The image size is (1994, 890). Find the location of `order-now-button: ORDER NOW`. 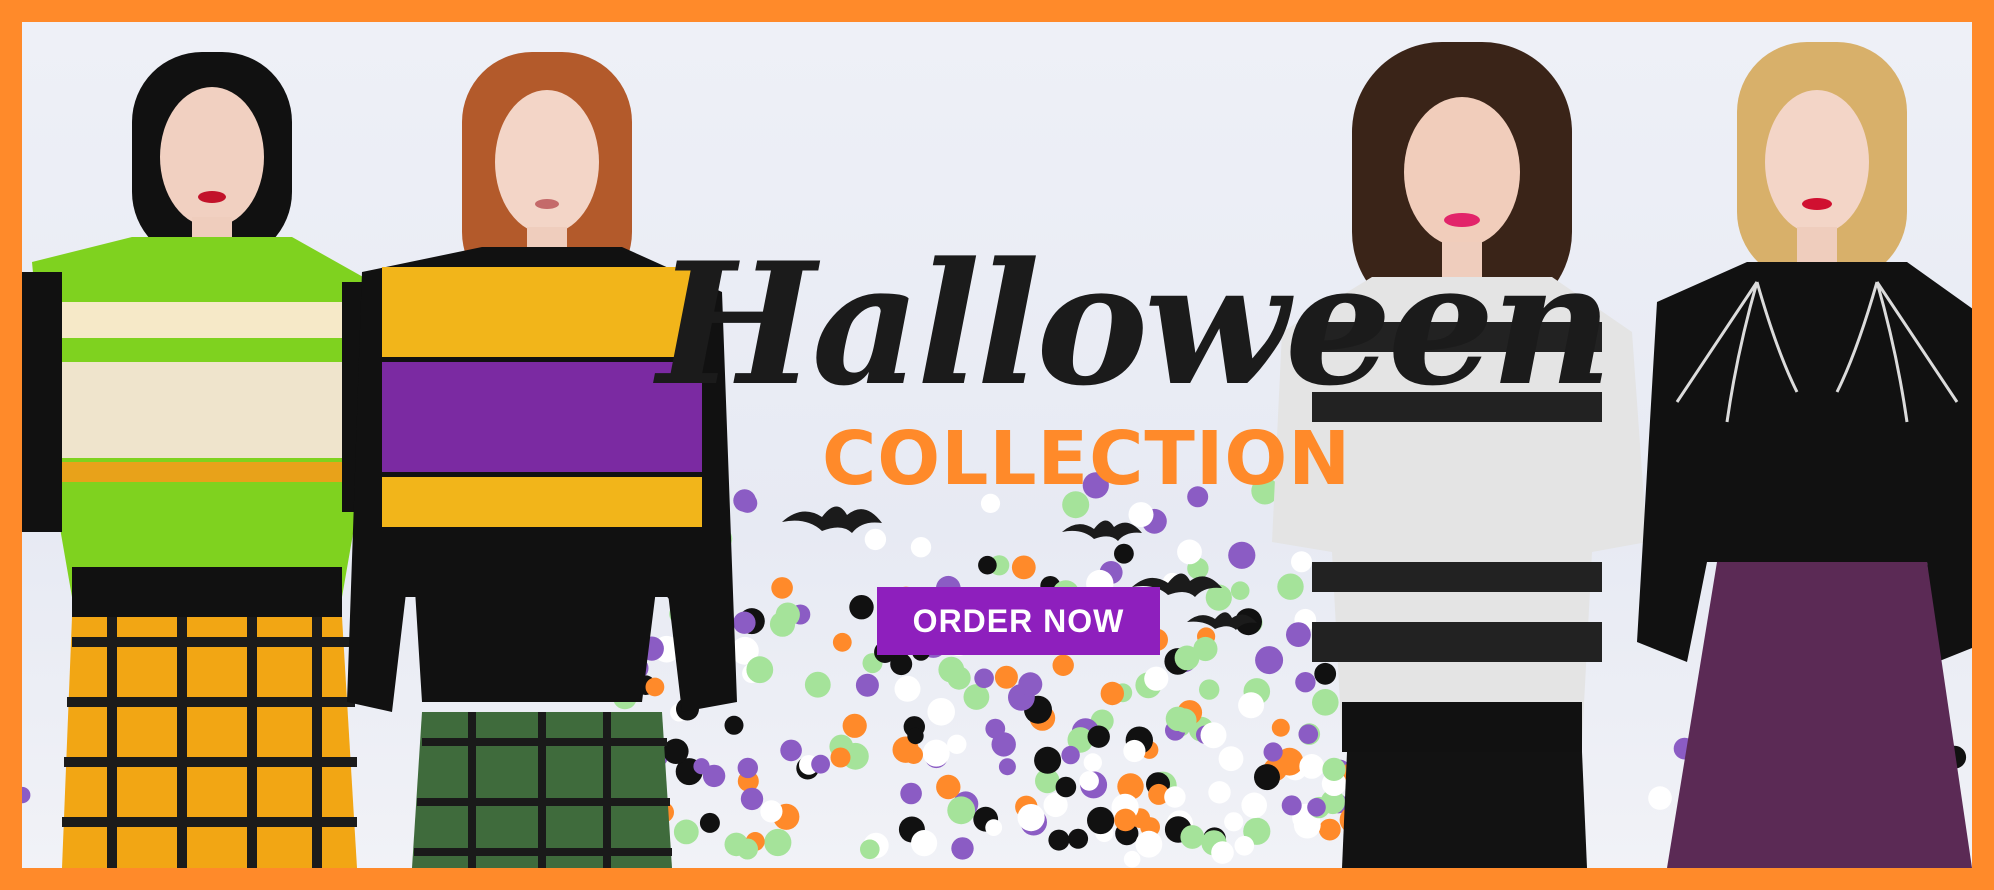

order-now-button: ORDER NOW is located at coordinates (1018, 621).